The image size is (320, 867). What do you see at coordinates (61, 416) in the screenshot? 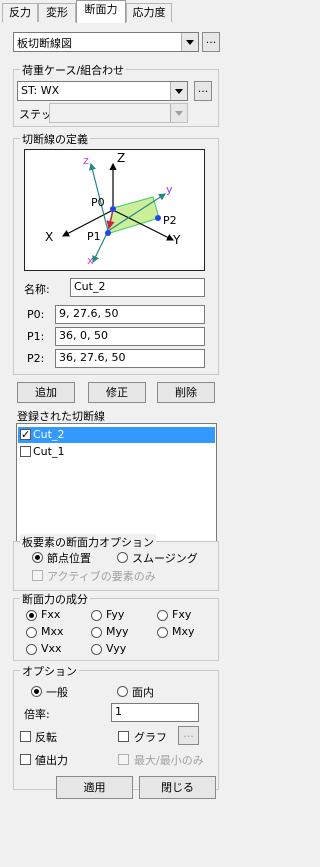
I see `registered-title: 登録された切断線` at bounding box center [61, 416].